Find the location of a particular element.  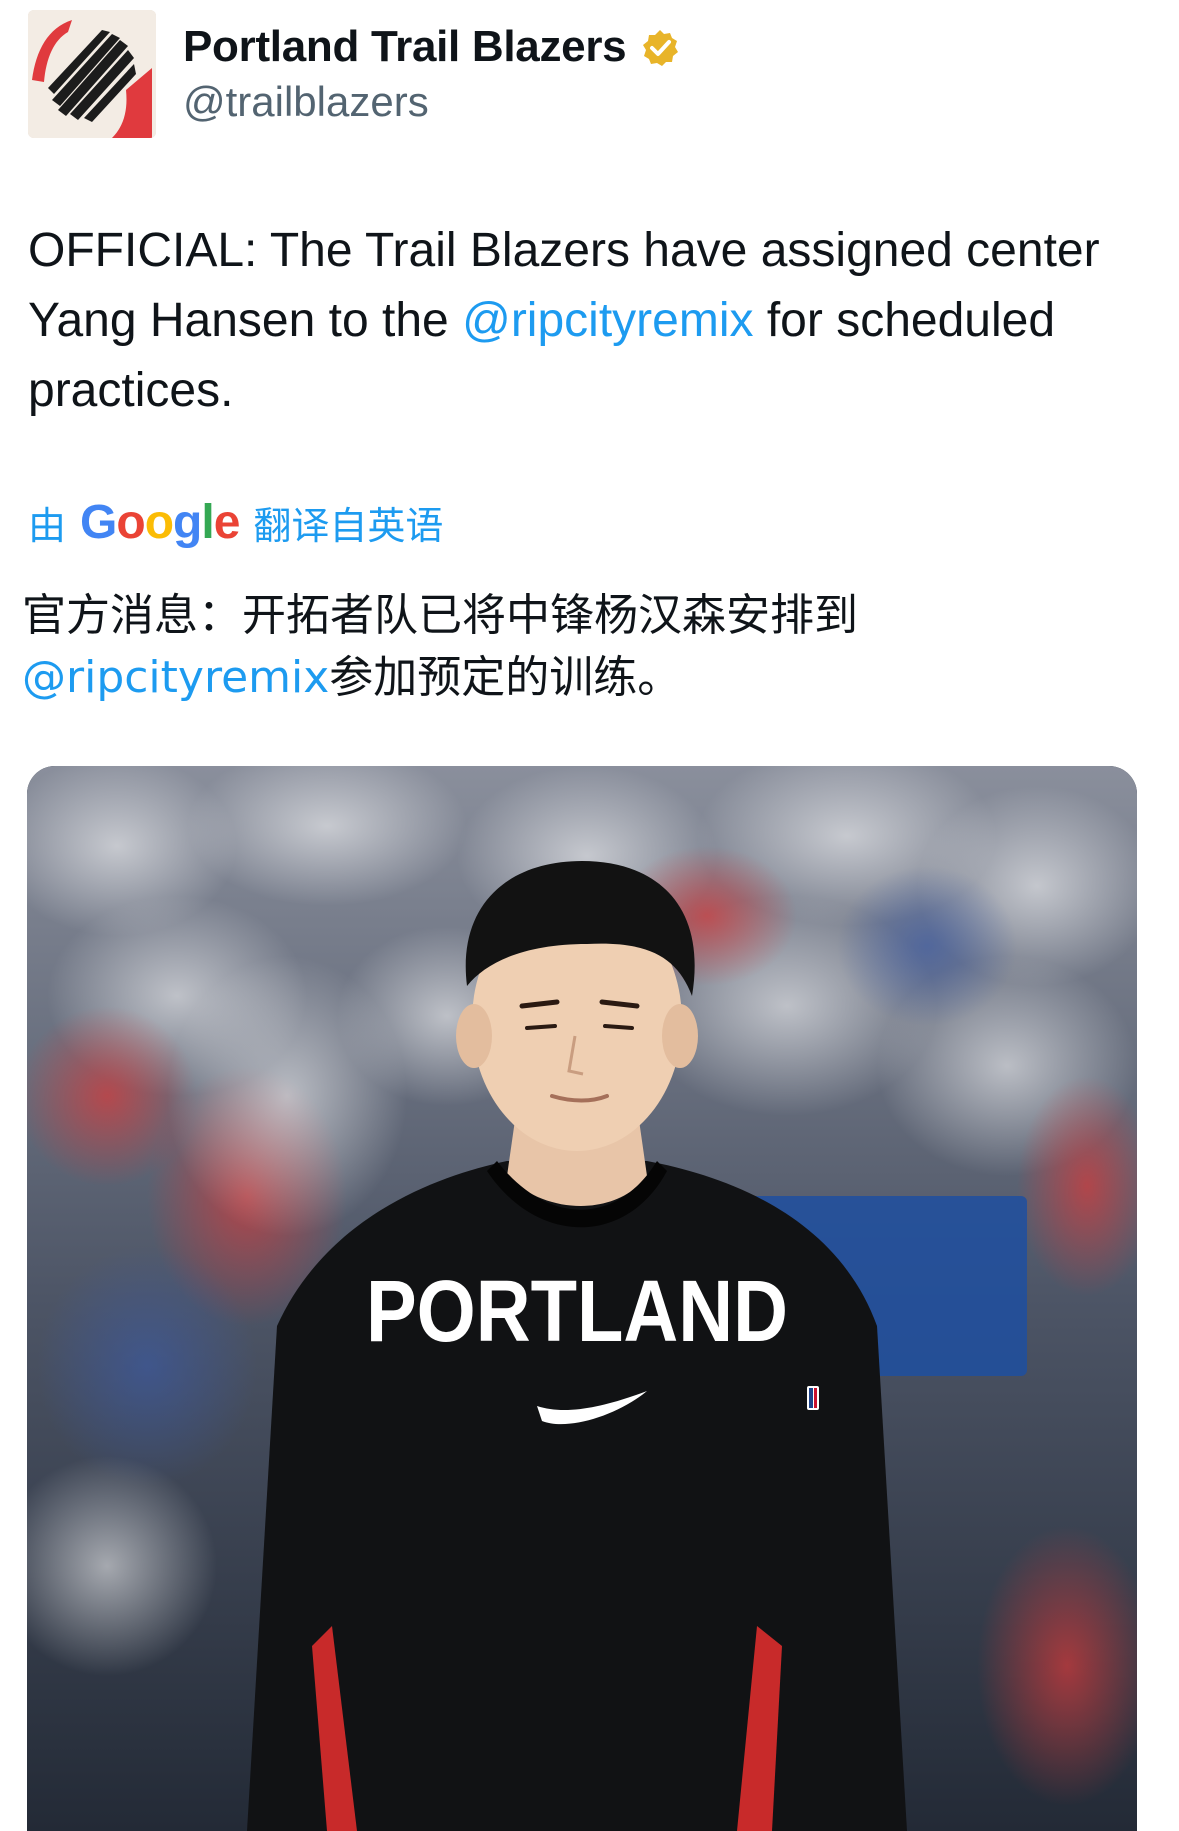

display-name: Portland Trail Blazers is located at coordinates (405, 47).